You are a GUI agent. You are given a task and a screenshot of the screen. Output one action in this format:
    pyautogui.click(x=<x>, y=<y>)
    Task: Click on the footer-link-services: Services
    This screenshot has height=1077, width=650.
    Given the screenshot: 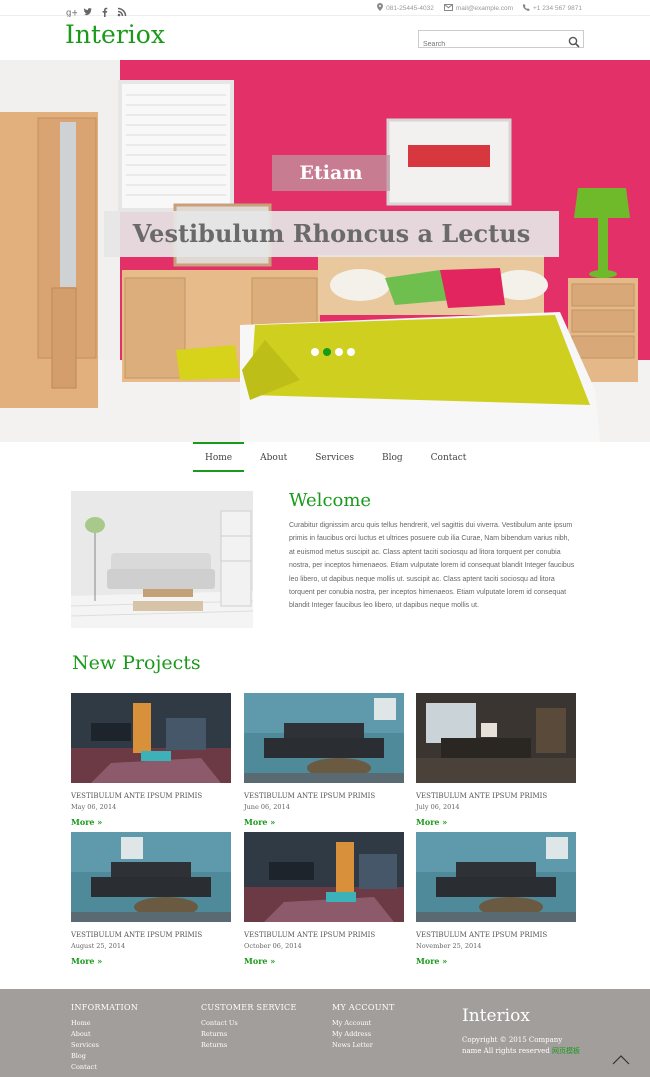 What is the action you would take?
    pyautogui.click(x=104, y=1045)
    